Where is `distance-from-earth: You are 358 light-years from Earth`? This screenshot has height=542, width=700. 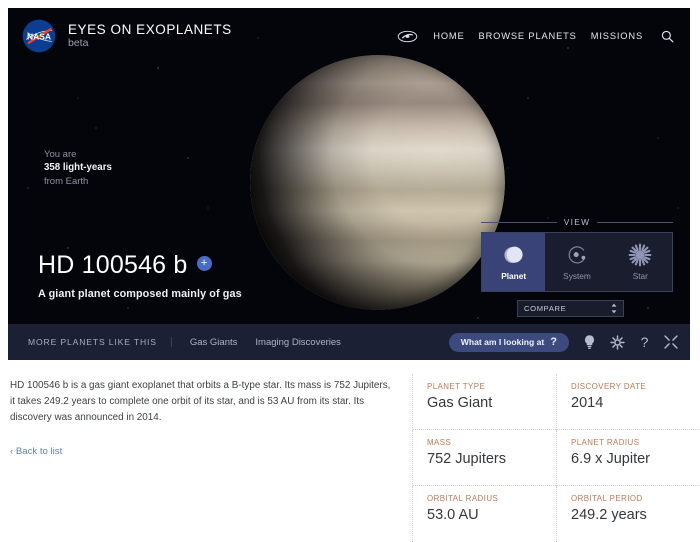
distance-from-earth: You are 358 light-years from Earth is located at coordinates (78, 168).